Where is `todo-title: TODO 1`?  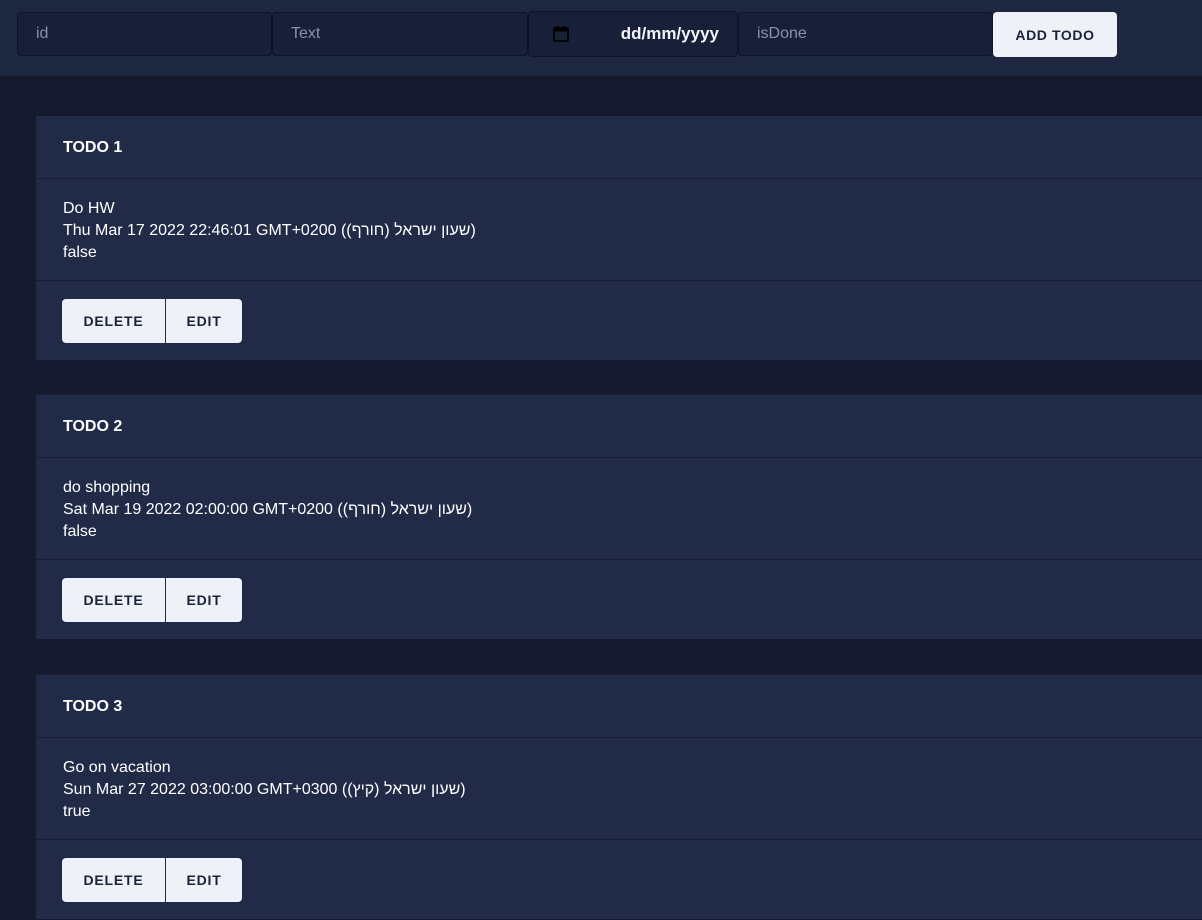
todo-title: TODO 1 is located at coordinates (619, 147).